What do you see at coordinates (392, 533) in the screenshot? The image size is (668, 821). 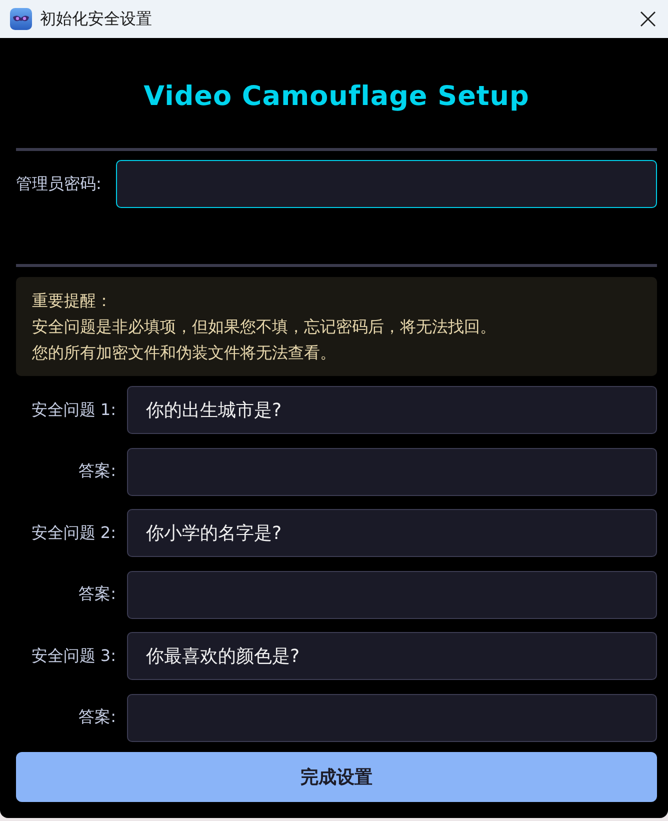 I see `question-field: 你小学的名字是?` at bounding box center [392, 533].